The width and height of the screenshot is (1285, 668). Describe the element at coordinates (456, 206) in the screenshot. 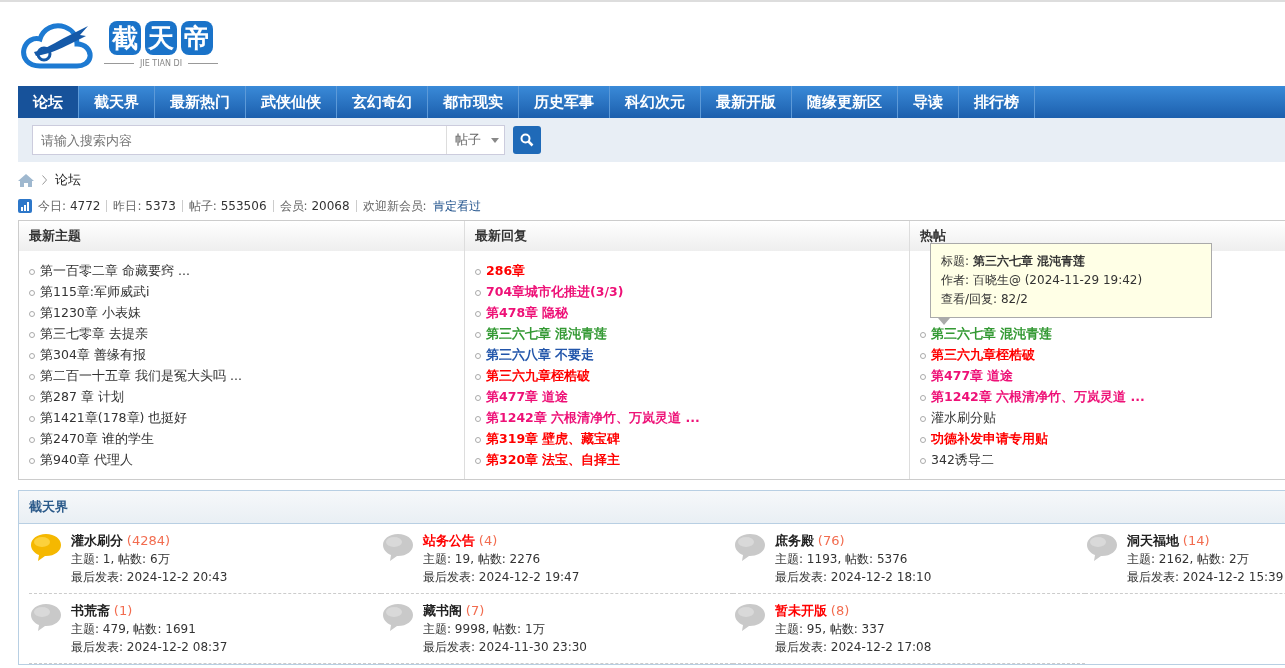

I see `member-link: 肯定看过` at that location.